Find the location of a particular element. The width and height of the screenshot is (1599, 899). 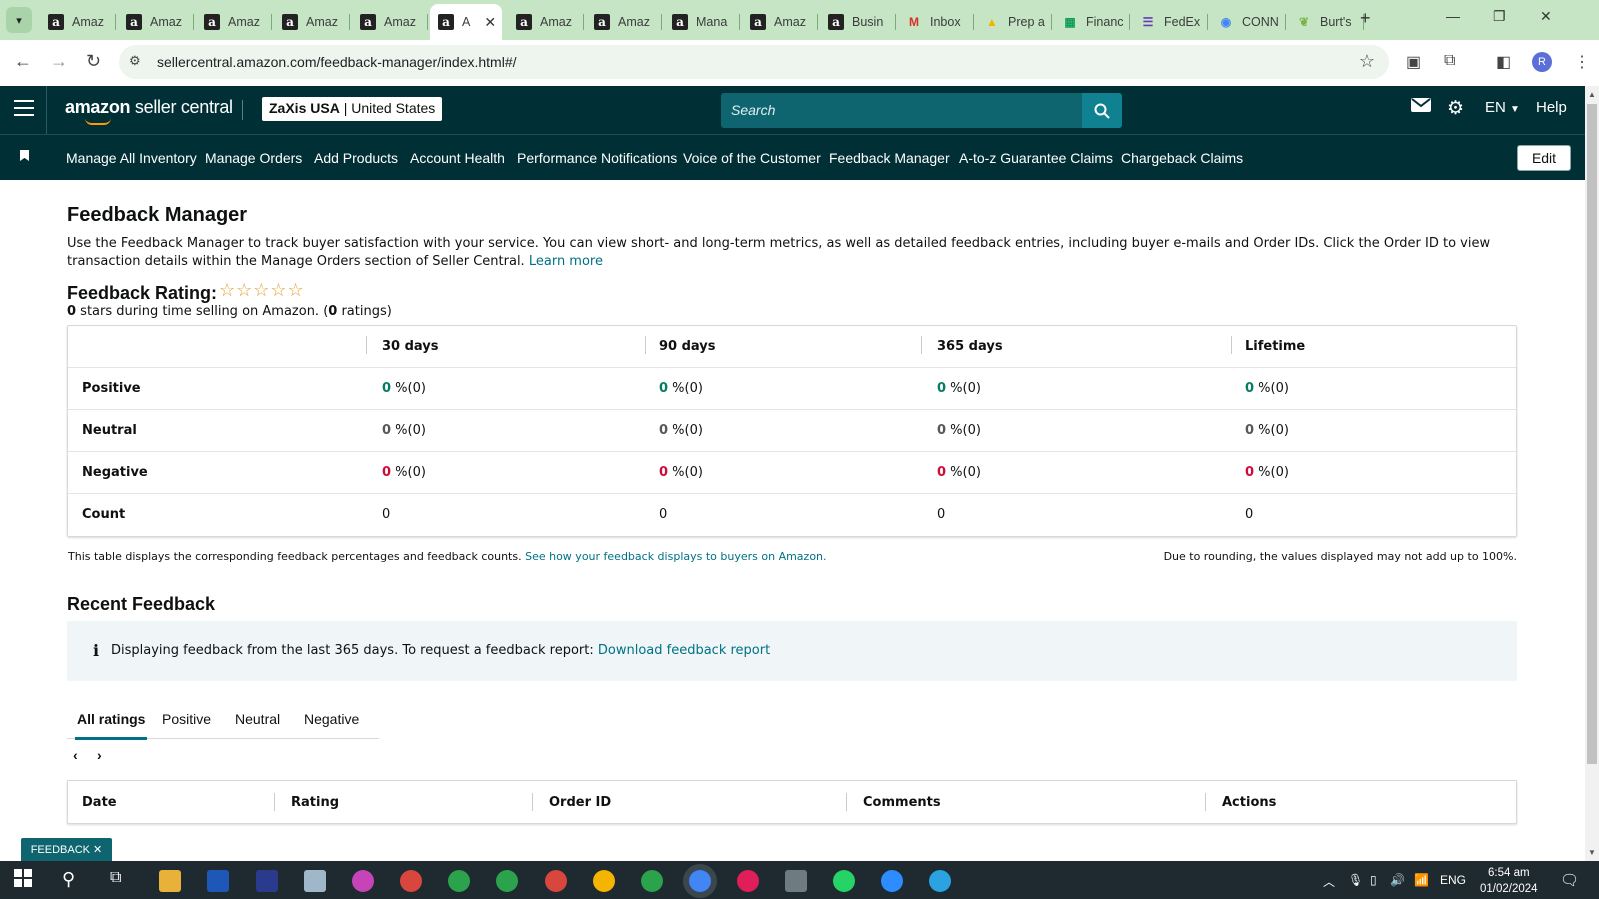

nav-item-chargeback-claims: Chargeback Claims is located at coordinates (1182, 158).